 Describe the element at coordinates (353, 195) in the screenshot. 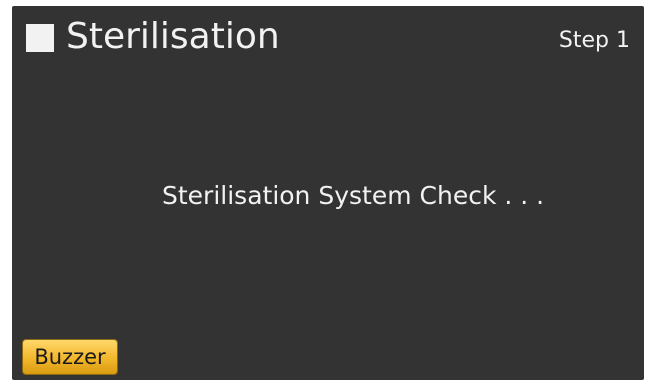

I see `status-message: Sterilisation System Check . . .` at that location.